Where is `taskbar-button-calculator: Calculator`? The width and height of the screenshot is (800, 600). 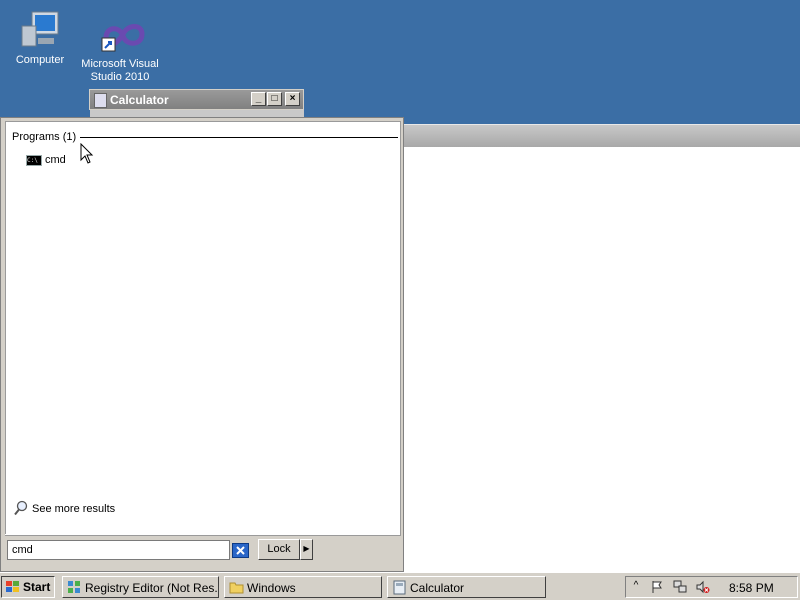 taskbar-button-calculator: Calculator is located at coordinates (466, 587).